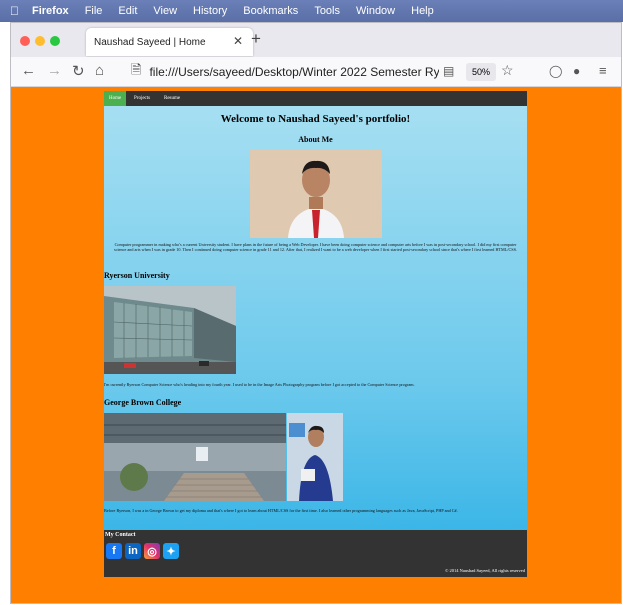 The image size is (623, 605). Describe the element at coordinates (315, 457) in the screenshot. I see `graduation-photo` at that location.